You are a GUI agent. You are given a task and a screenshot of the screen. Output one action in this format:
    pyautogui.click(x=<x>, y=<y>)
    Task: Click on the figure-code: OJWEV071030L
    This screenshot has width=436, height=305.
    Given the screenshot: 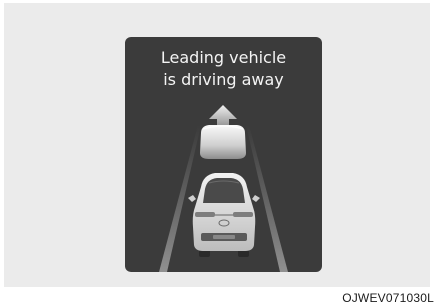 What is the action you would take?
    pyautogui.click(x=388, y=298)
    